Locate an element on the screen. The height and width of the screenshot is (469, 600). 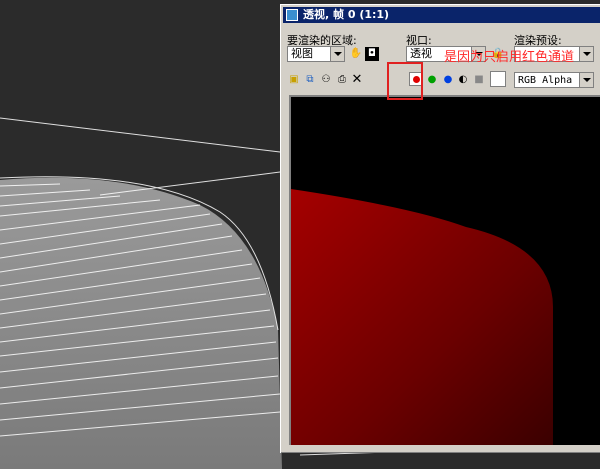
app-icon is located at coordinates (292, 15).